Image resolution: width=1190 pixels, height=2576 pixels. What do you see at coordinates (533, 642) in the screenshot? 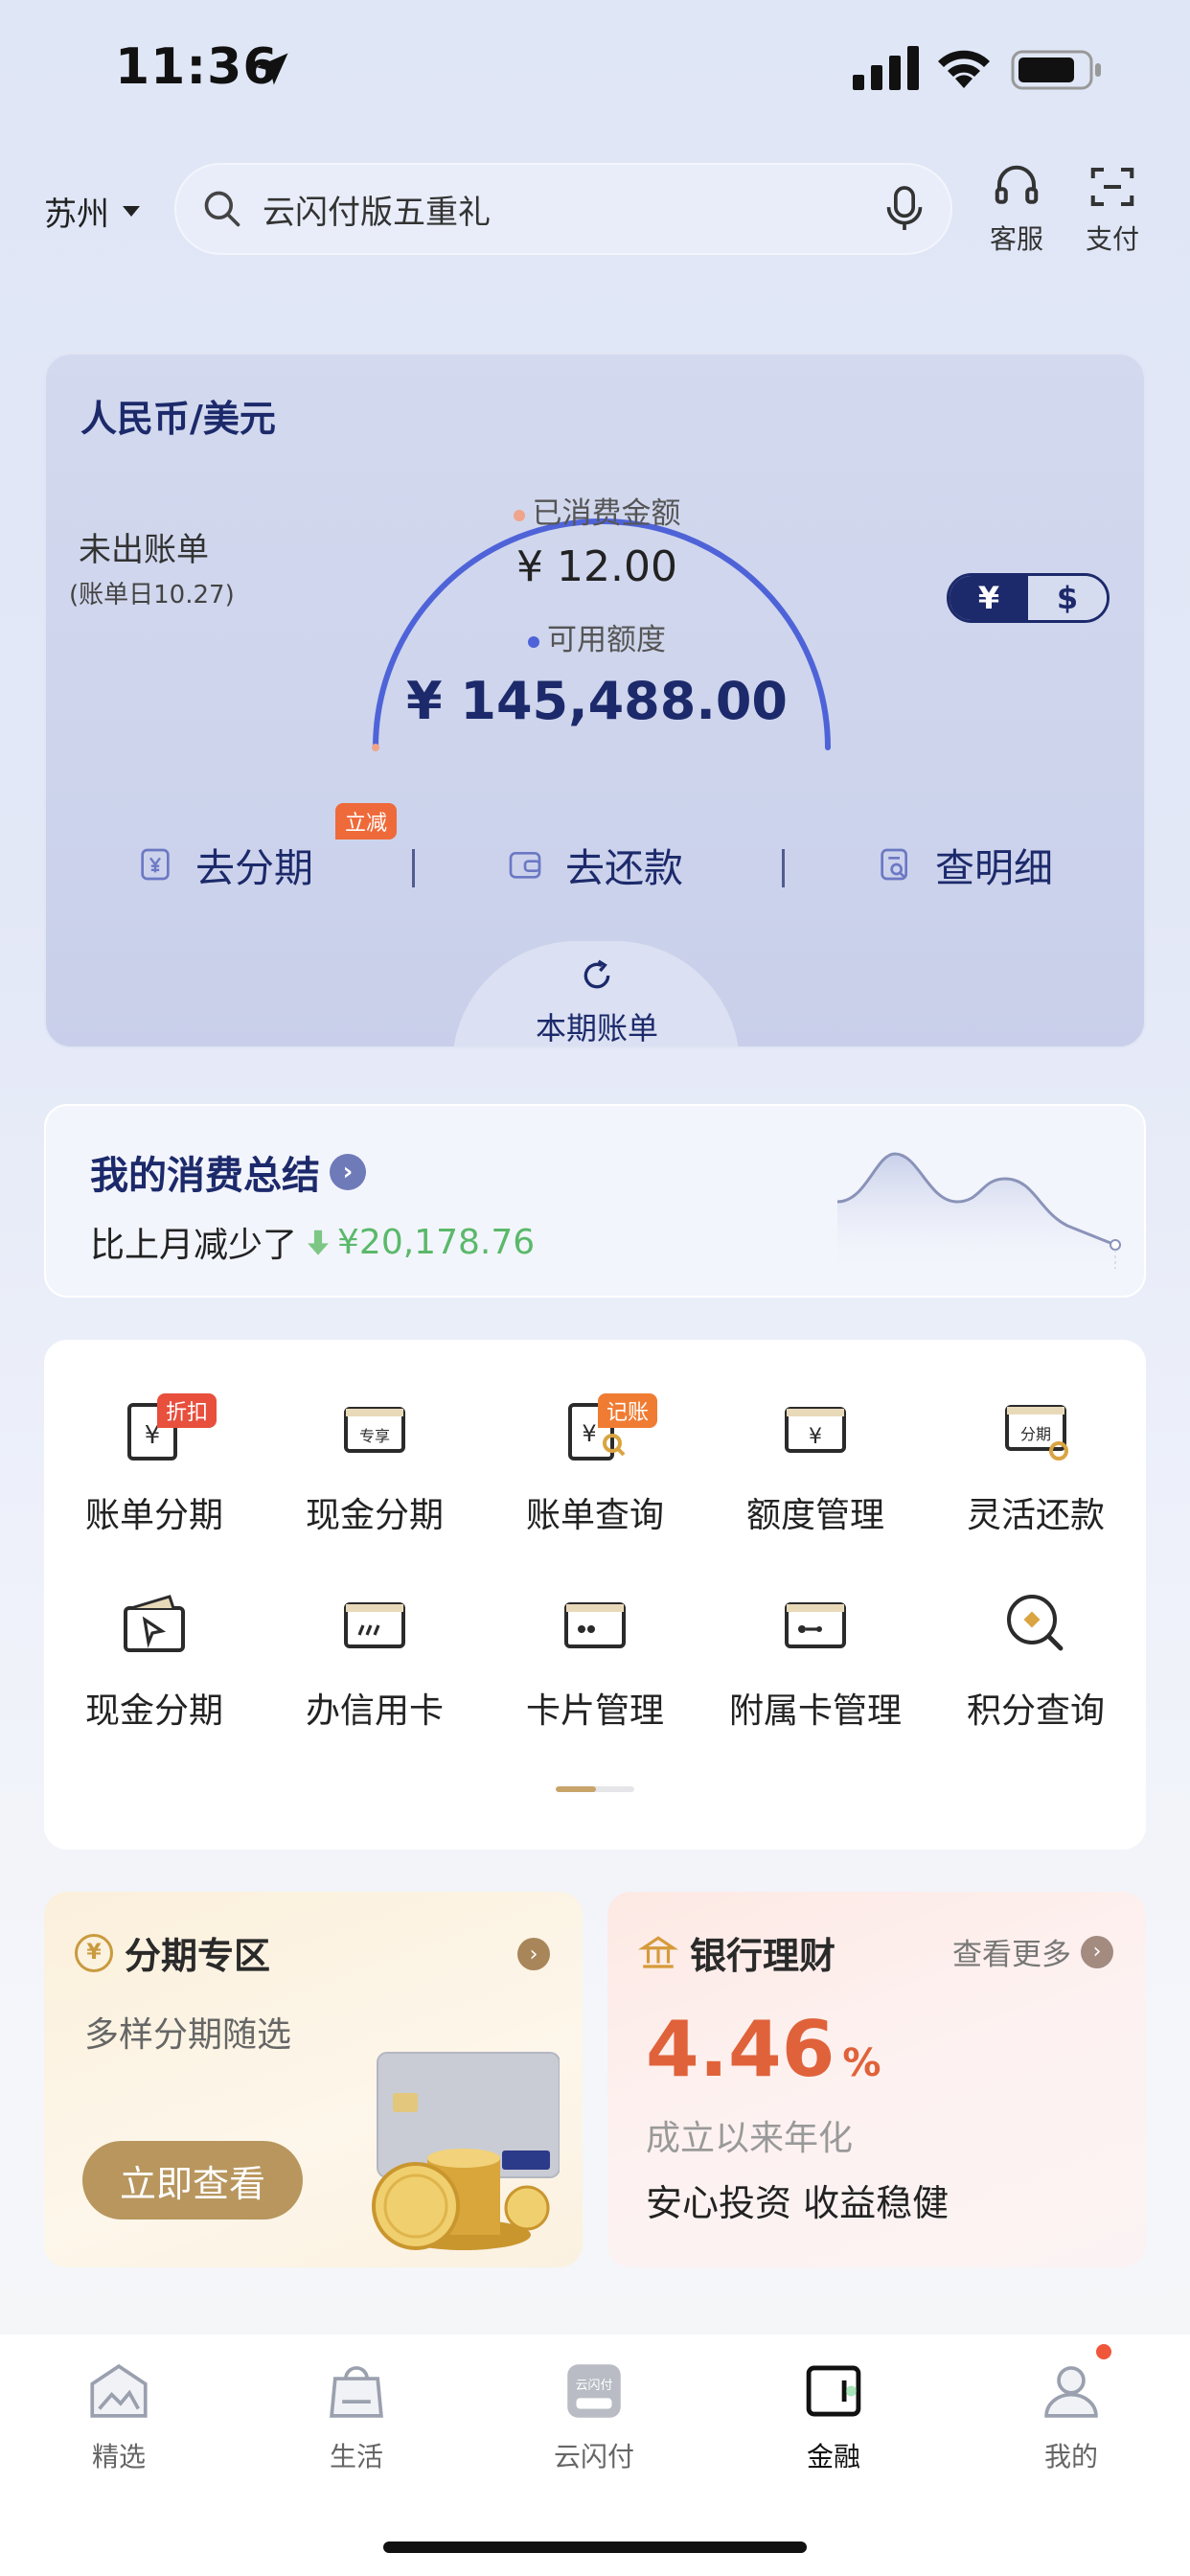
I see `available-dot` at bounding box center [533, 642].